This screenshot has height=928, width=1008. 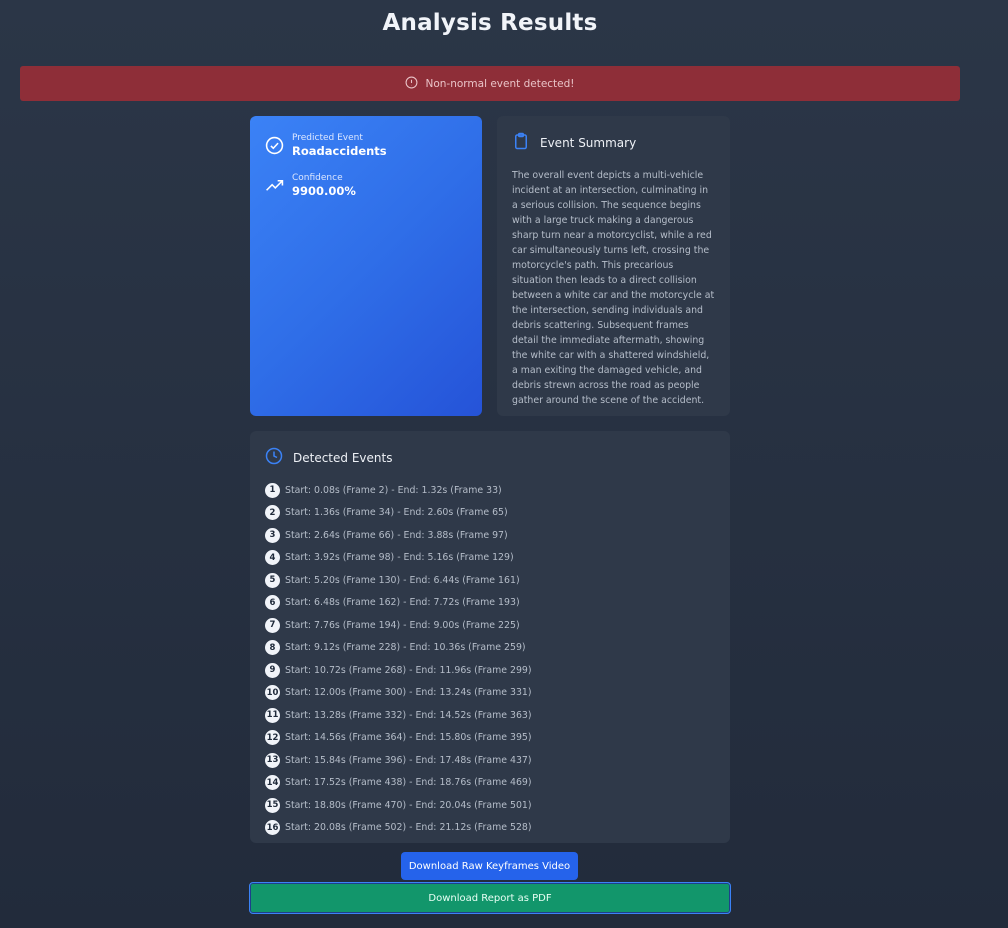 I want to click on event-number-badge: 5, so click(x=272, y=580).